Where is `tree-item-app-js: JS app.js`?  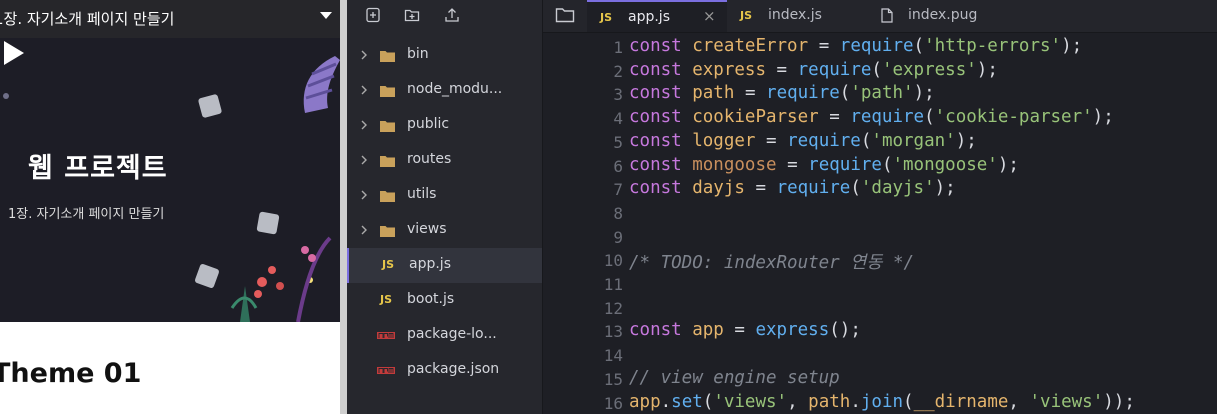
tree-item-app-js: JS app.js is located at coordinates (444, 265).